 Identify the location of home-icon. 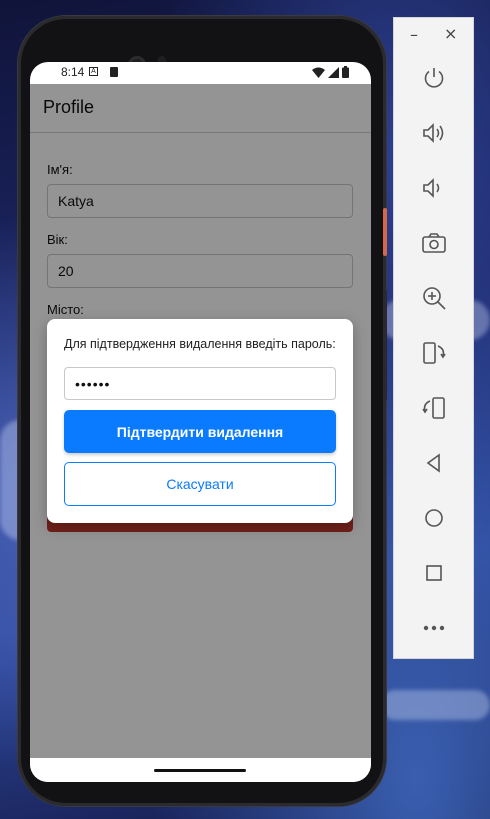
(434, 518).